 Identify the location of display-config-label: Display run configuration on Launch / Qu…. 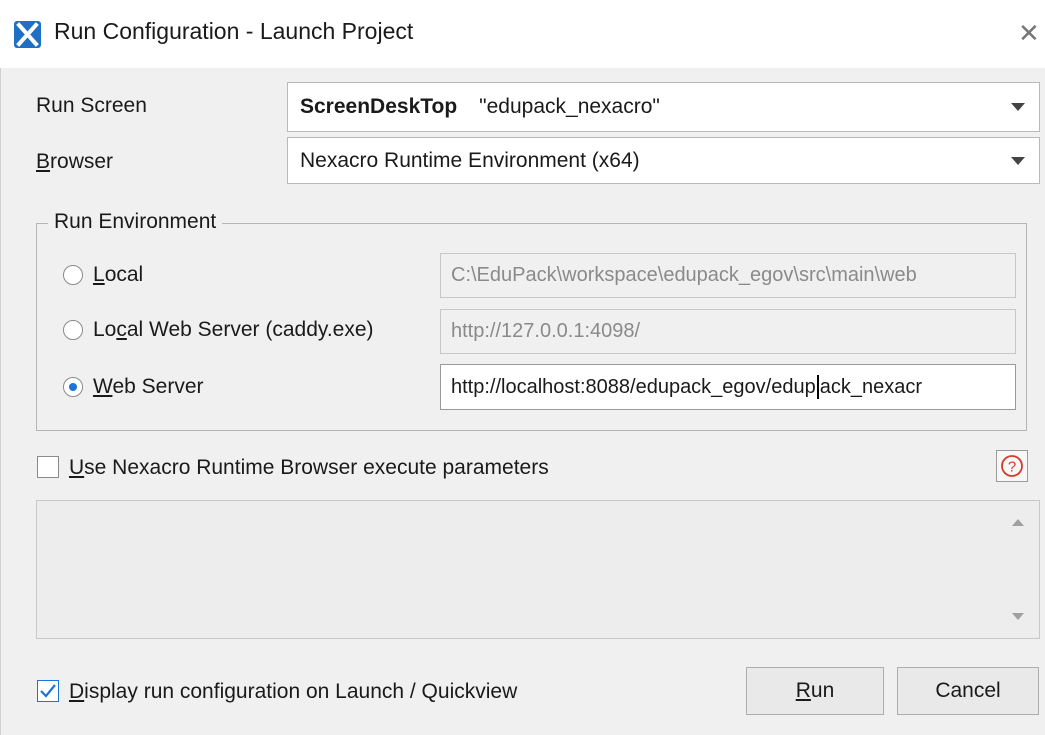
(293, 692).